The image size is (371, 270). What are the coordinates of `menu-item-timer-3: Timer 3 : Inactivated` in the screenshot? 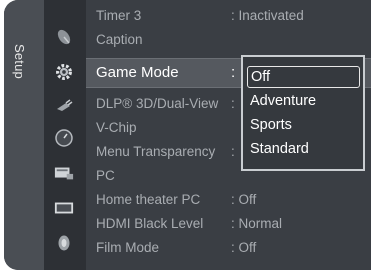 It's located at (228, 16).